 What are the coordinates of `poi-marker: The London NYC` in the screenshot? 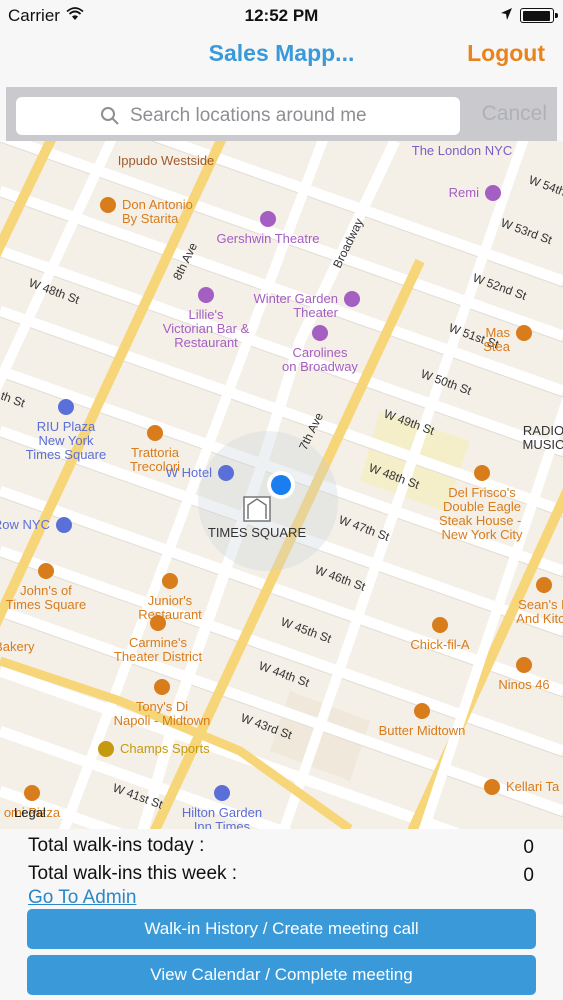 It's located at (462, 150).